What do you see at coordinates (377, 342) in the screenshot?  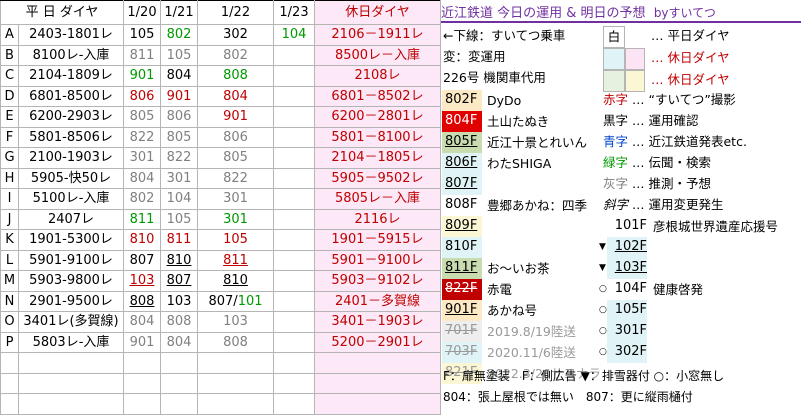 I see `table-cell: 5200－2901レ` at bounding box center [377, 342].